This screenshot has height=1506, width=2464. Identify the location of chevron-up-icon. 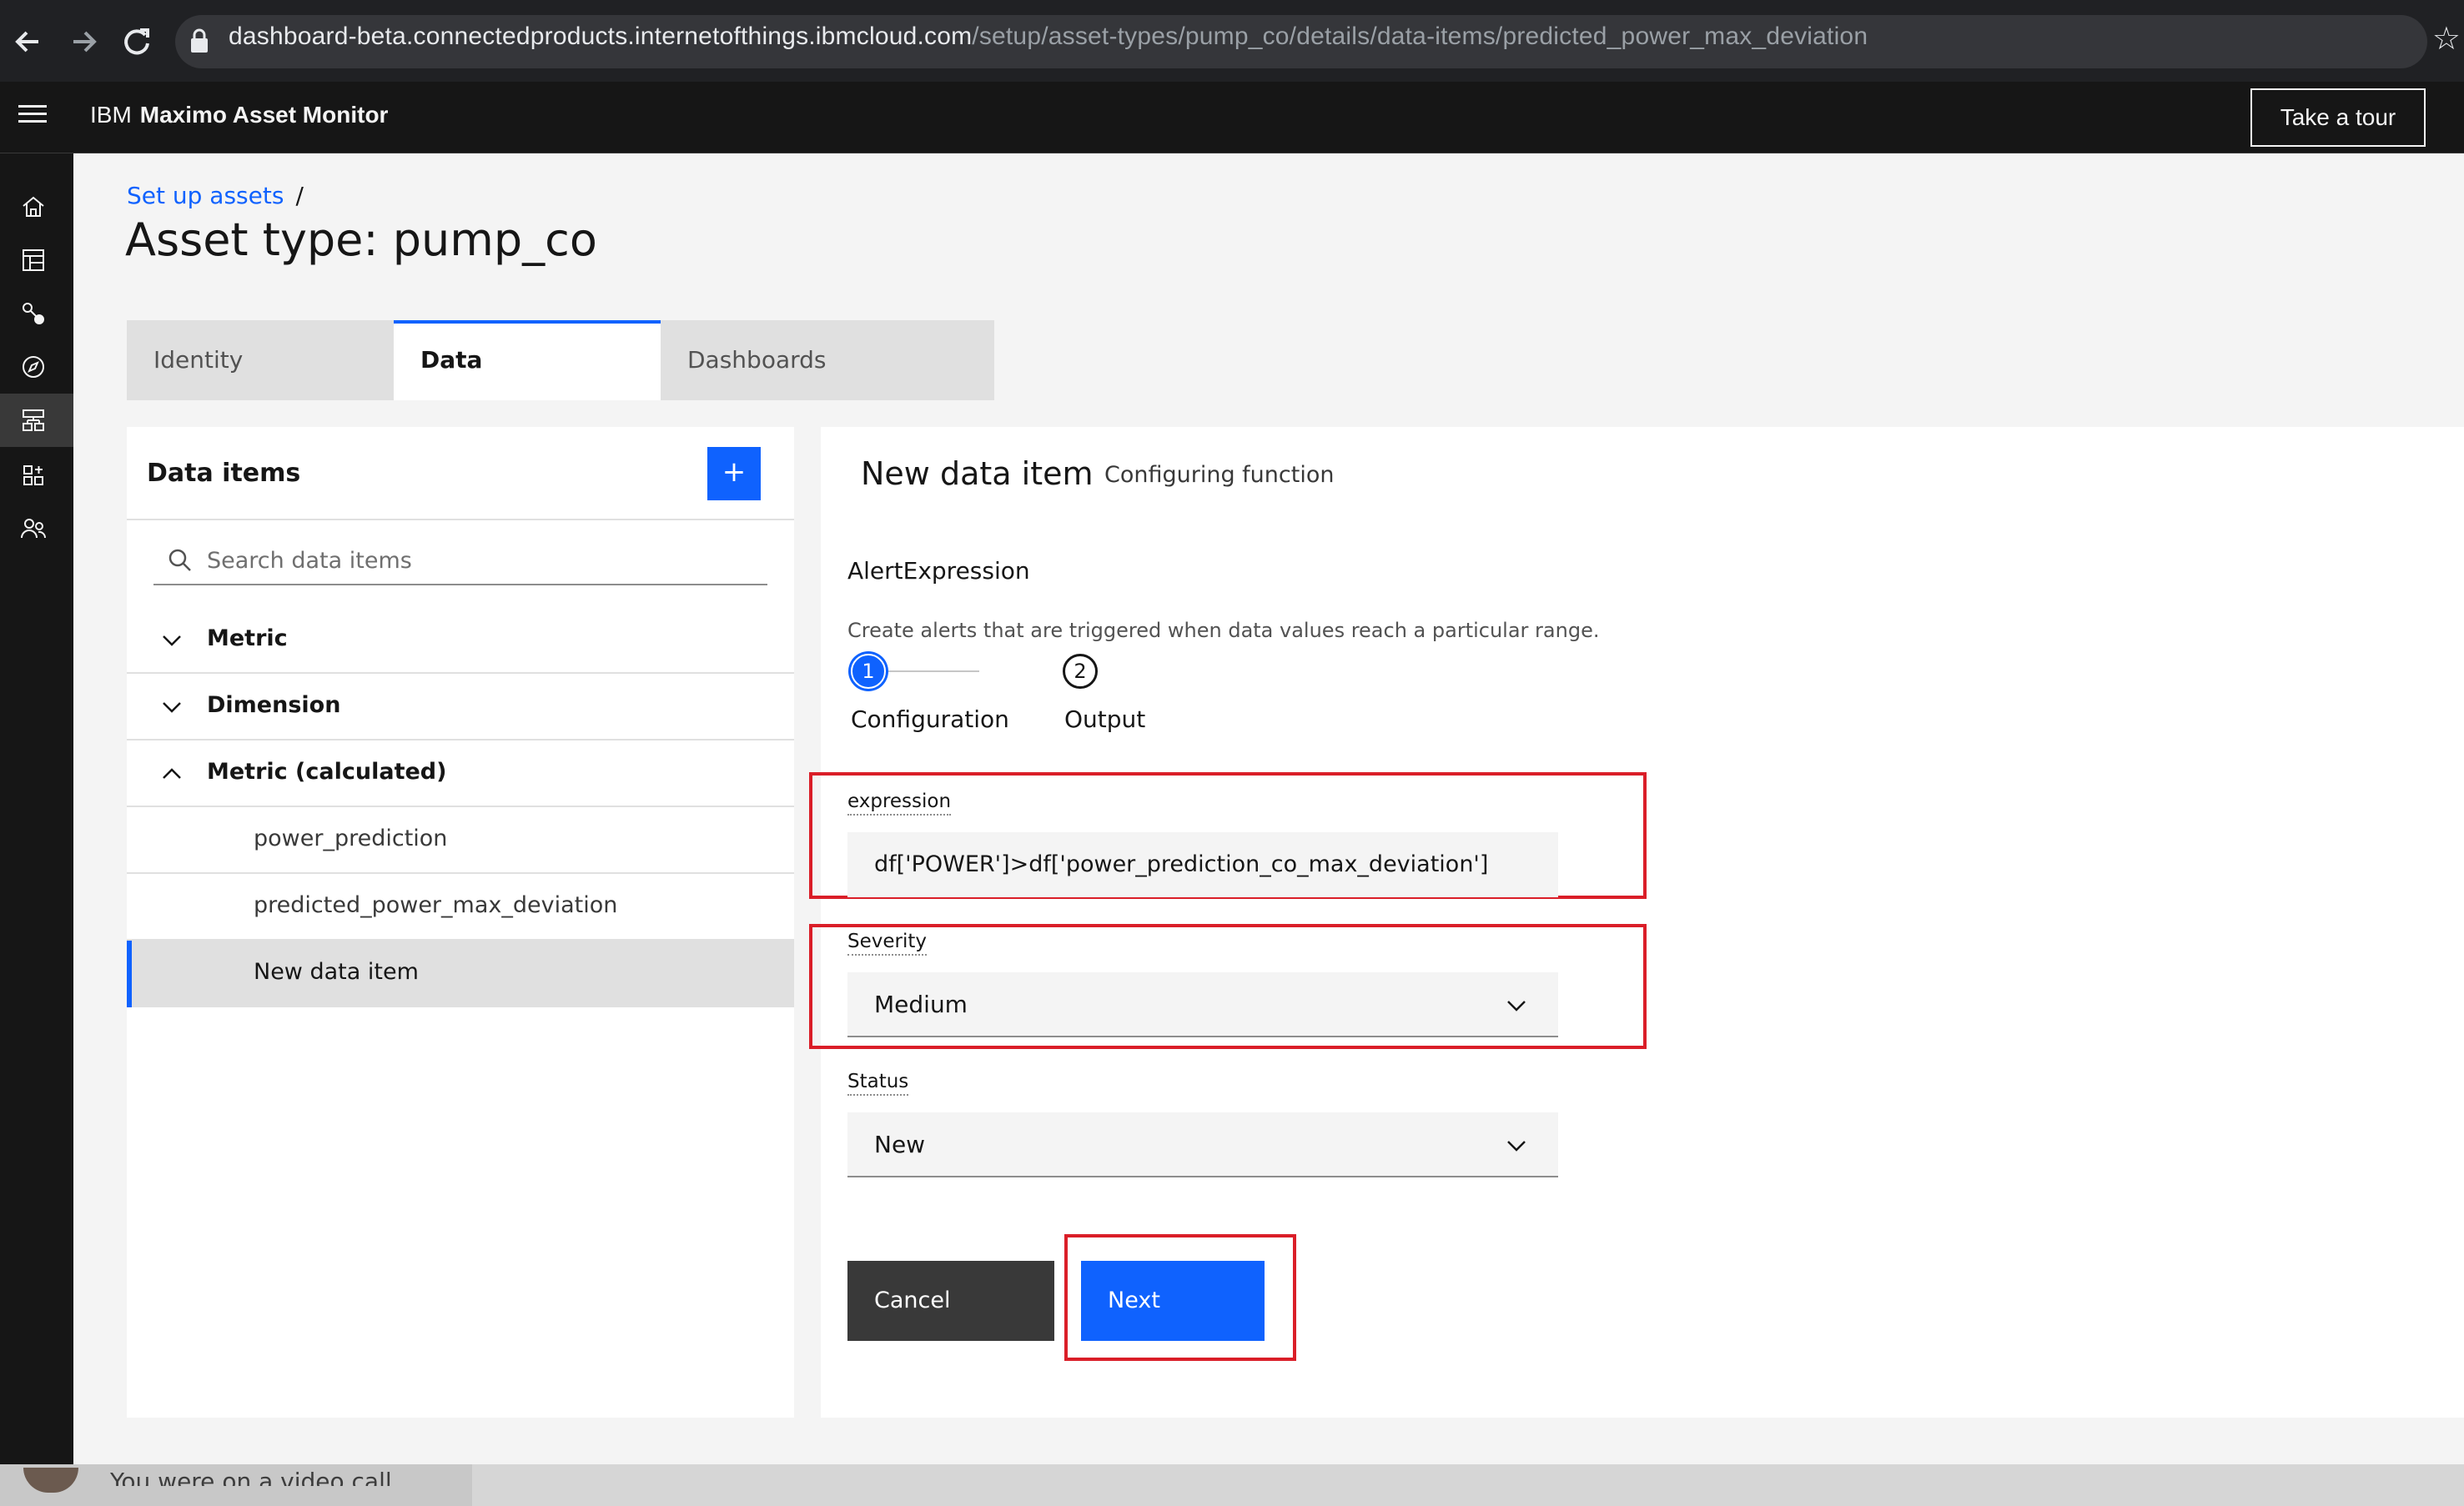
(172, 774).